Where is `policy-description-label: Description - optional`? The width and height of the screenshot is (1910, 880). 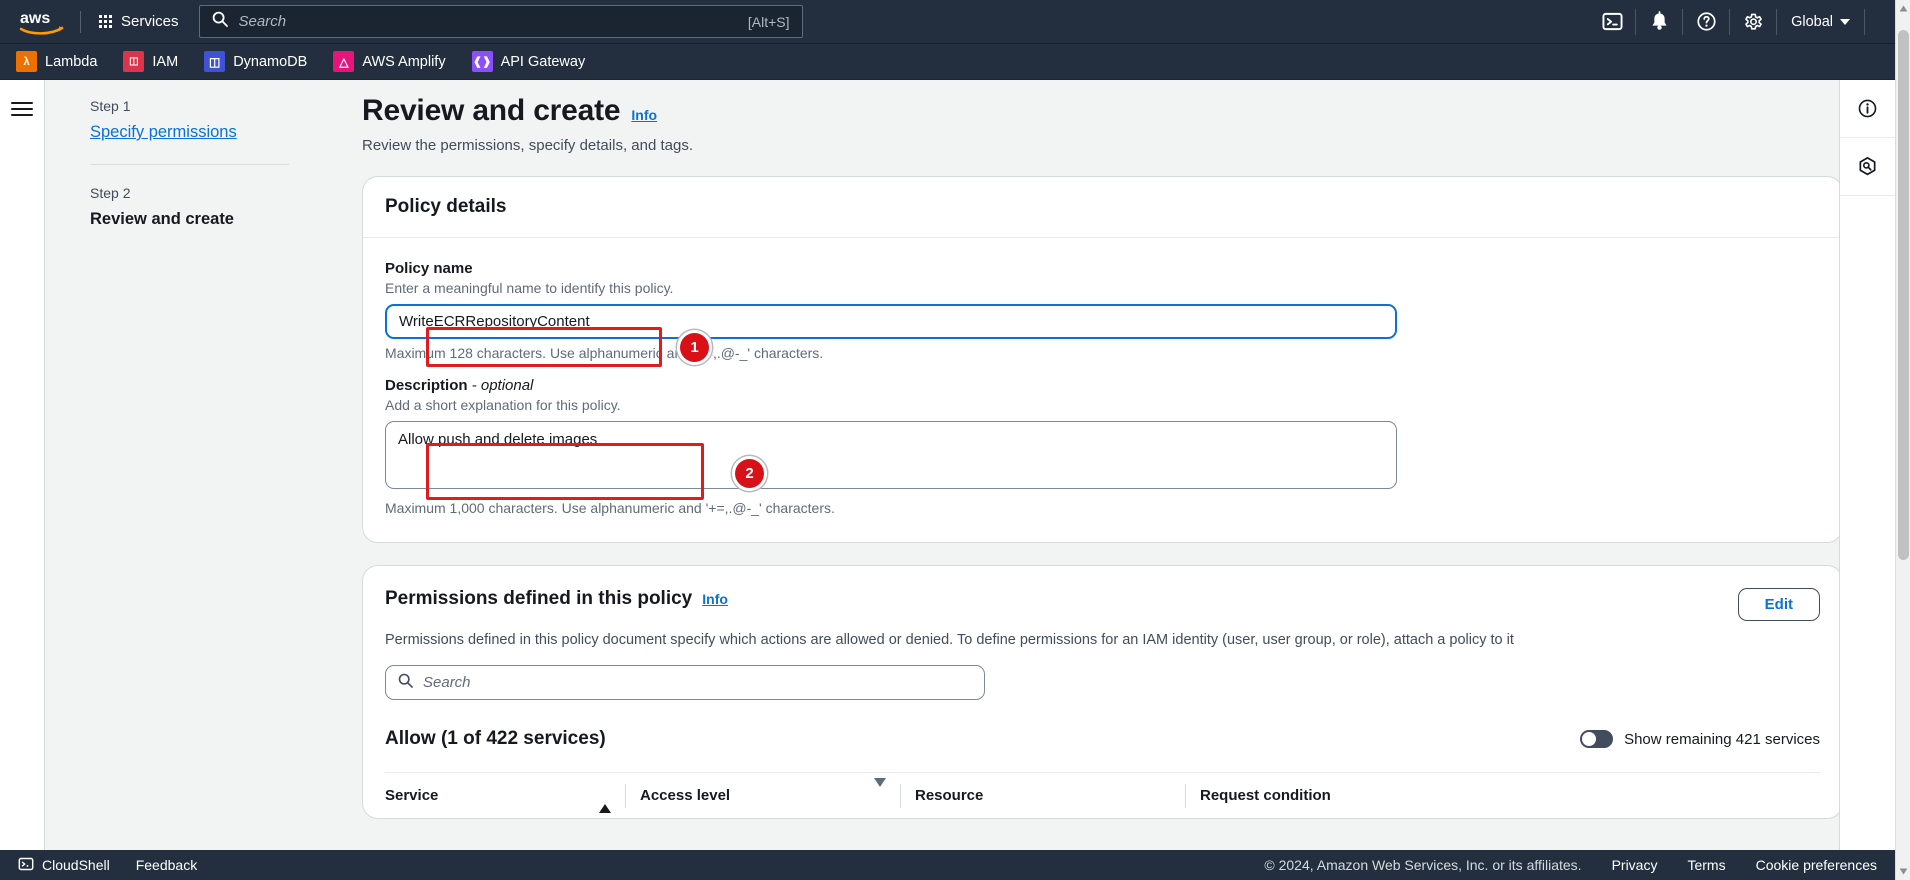
policy-description-label: Description - optional is located at coordinates (1102, 385).